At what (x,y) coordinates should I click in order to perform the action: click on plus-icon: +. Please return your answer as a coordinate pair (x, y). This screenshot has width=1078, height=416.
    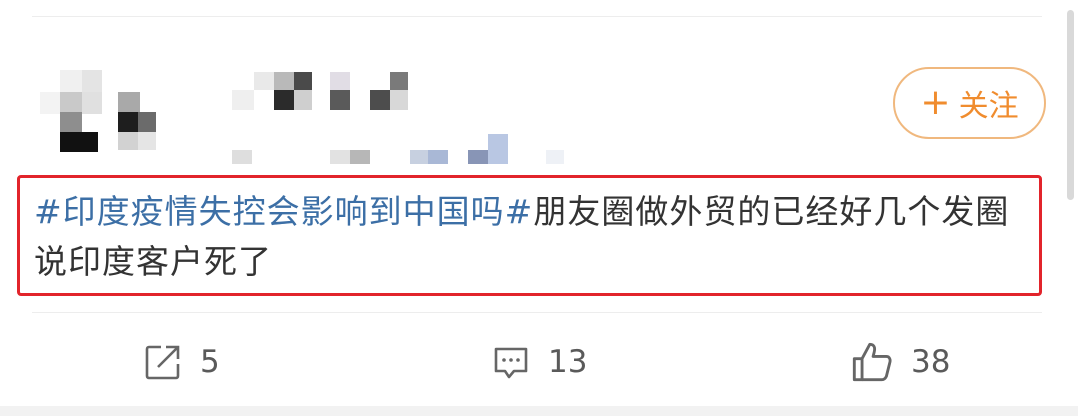
    Looking at the image, I should click on (935, 102).